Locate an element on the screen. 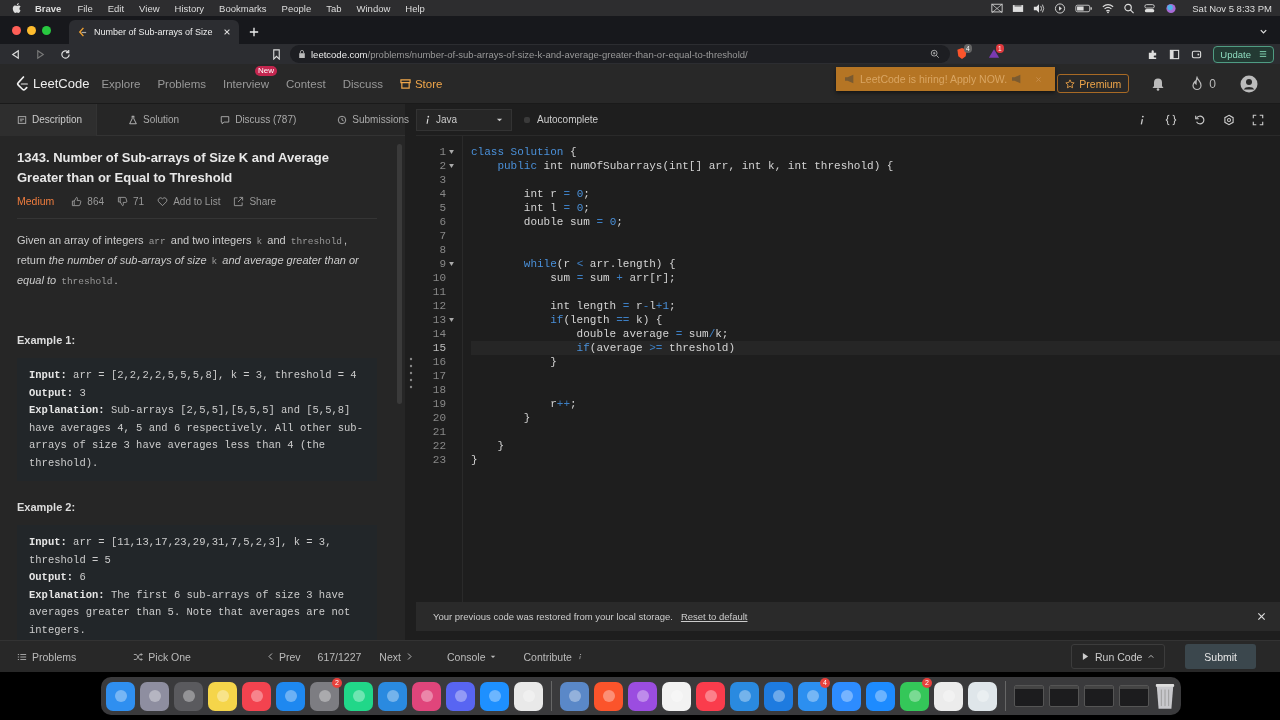  autocomplete-toggle: Autocomplete is located at coordinates (561, 119).